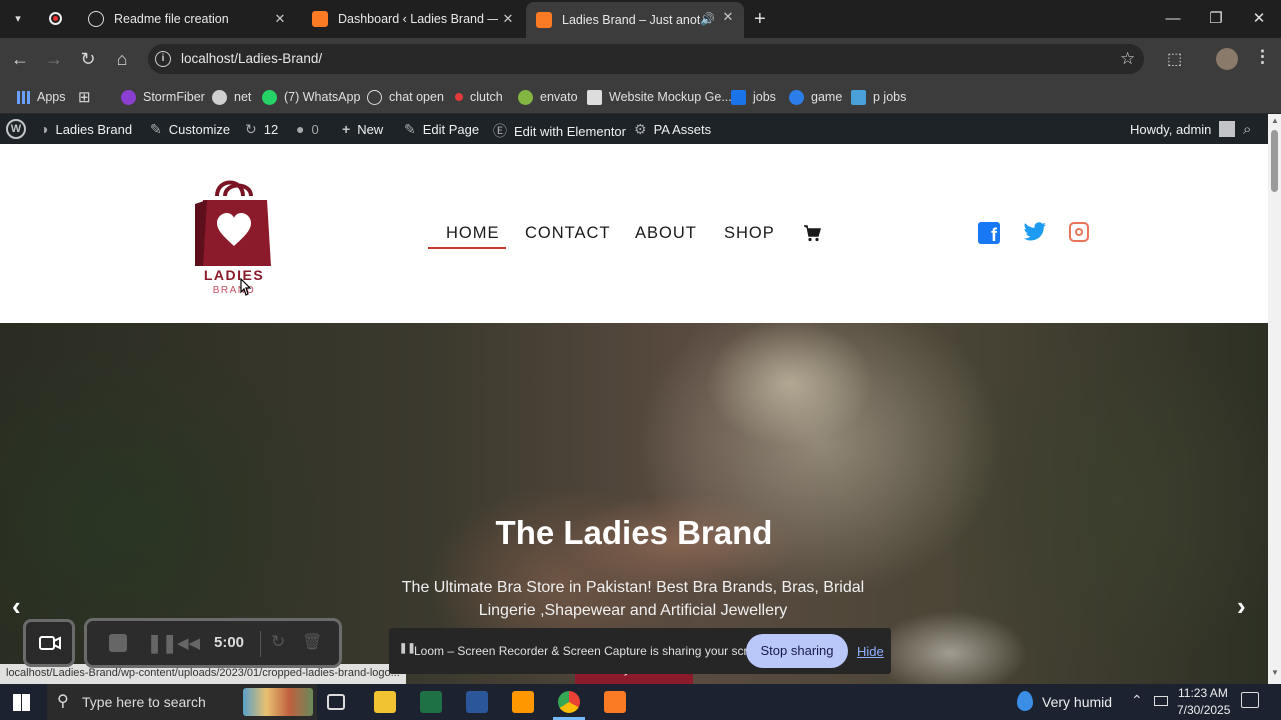 Image resolution: width=1281 pixels, height=720 pixels. Describe the element at coordinates (1077, 702) in the screenshot. I see `weather-text: Very humid` at that location.